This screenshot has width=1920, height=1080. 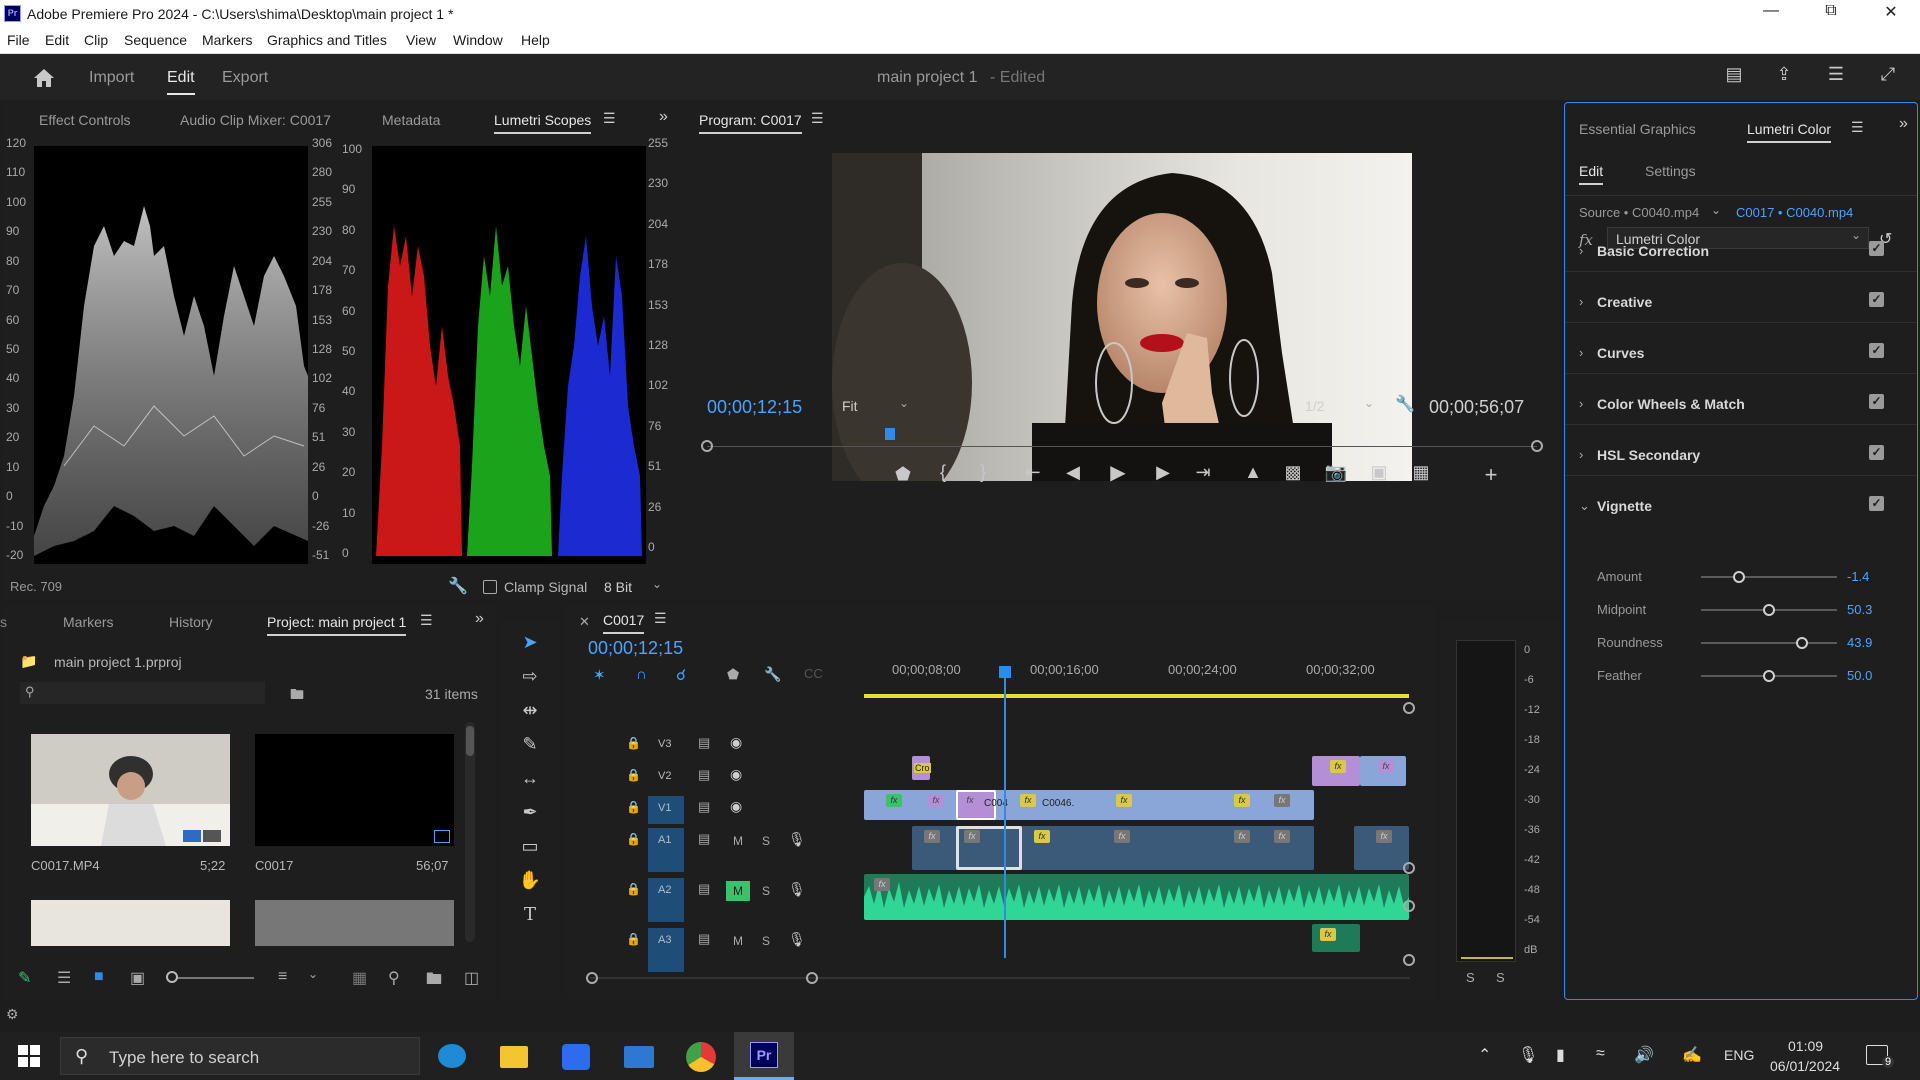 What do you see at coordinates (36, 586) in the screenshot?
I see `scope-standard: Rec. 709` at bounding box center [36, 586].